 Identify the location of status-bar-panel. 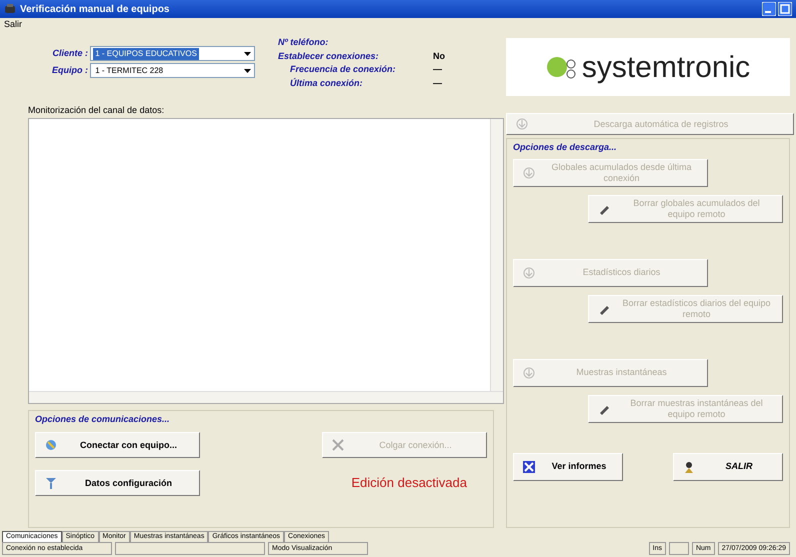
(678, 548).